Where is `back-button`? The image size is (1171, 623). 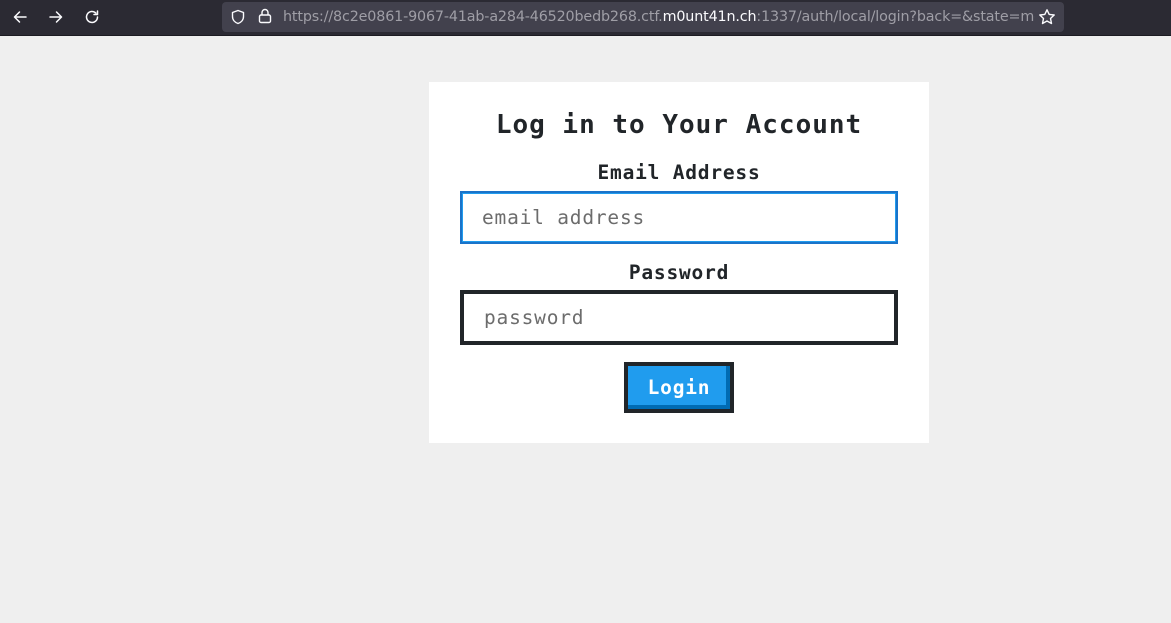
back-button is located at coordinates (20, 17).